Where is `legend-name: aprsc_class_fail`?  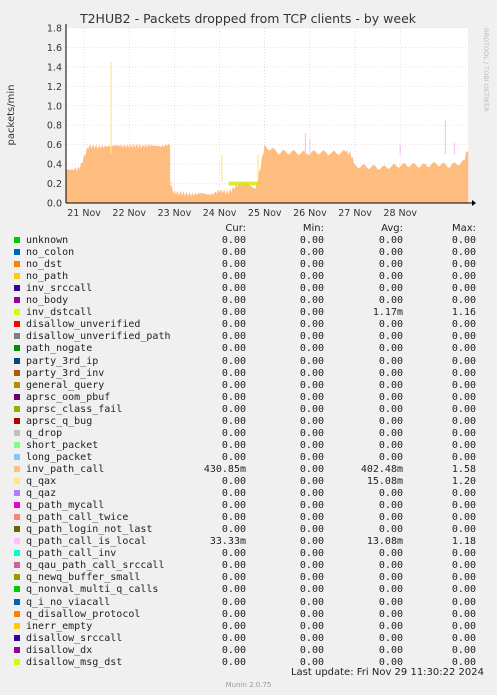 legend-name: aprsc_class_fail is located at coordinates (74, 409).